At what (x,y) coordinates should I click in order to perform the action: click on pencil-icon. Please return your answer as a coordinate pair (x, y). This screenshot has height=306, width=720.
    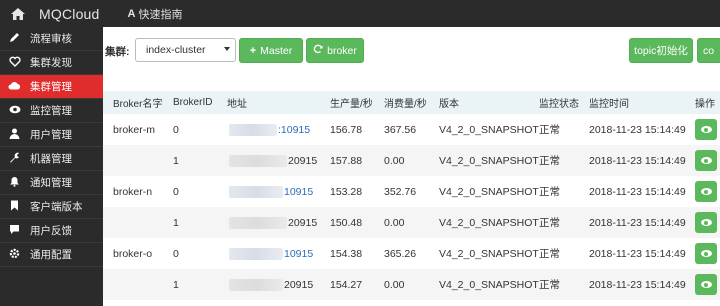
    Looking at the image, I should click on (14, 39).